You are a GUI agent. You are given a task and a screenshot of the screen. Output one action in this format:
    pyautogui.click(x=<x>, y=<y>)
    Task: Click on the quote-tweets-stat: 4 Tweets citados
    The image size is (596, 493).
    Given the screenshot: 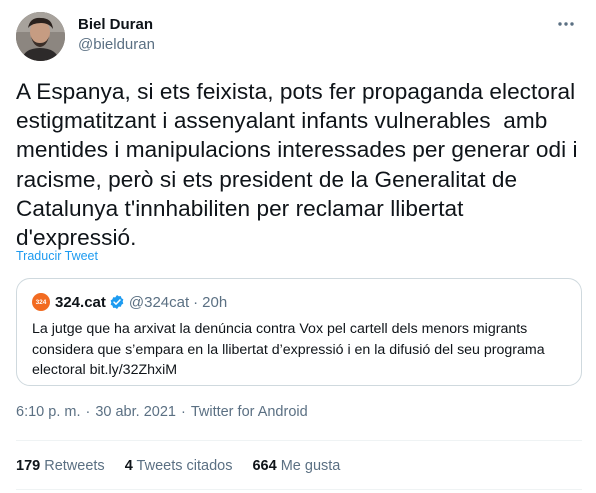 What is the action you would take?
    pyautogui.click(x=179, y=466)
    